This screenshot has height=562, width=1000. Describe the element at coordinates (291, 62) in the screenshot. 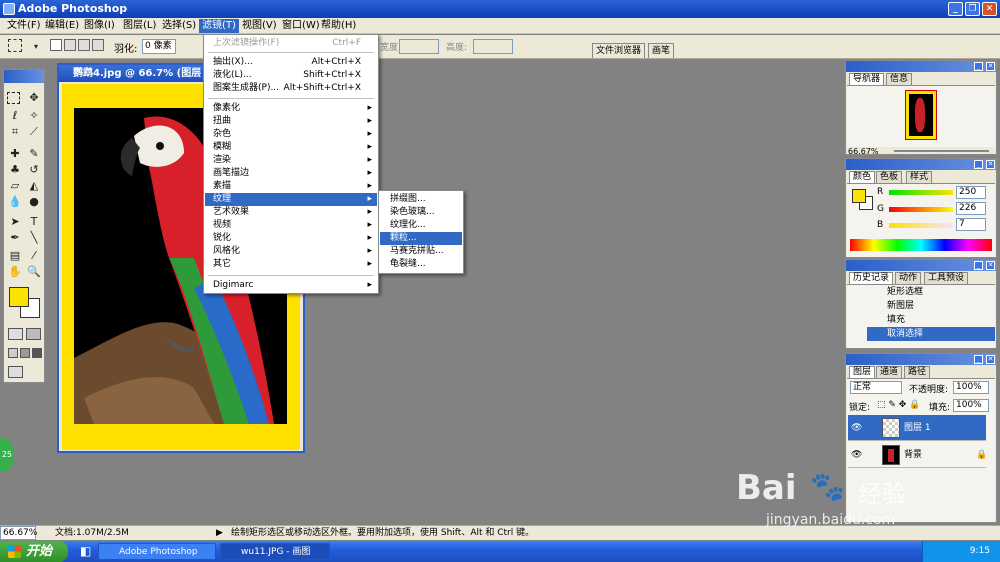

I see `menu-item-extract: 抽出(X)... Alt+Ctrl+X` at that location.